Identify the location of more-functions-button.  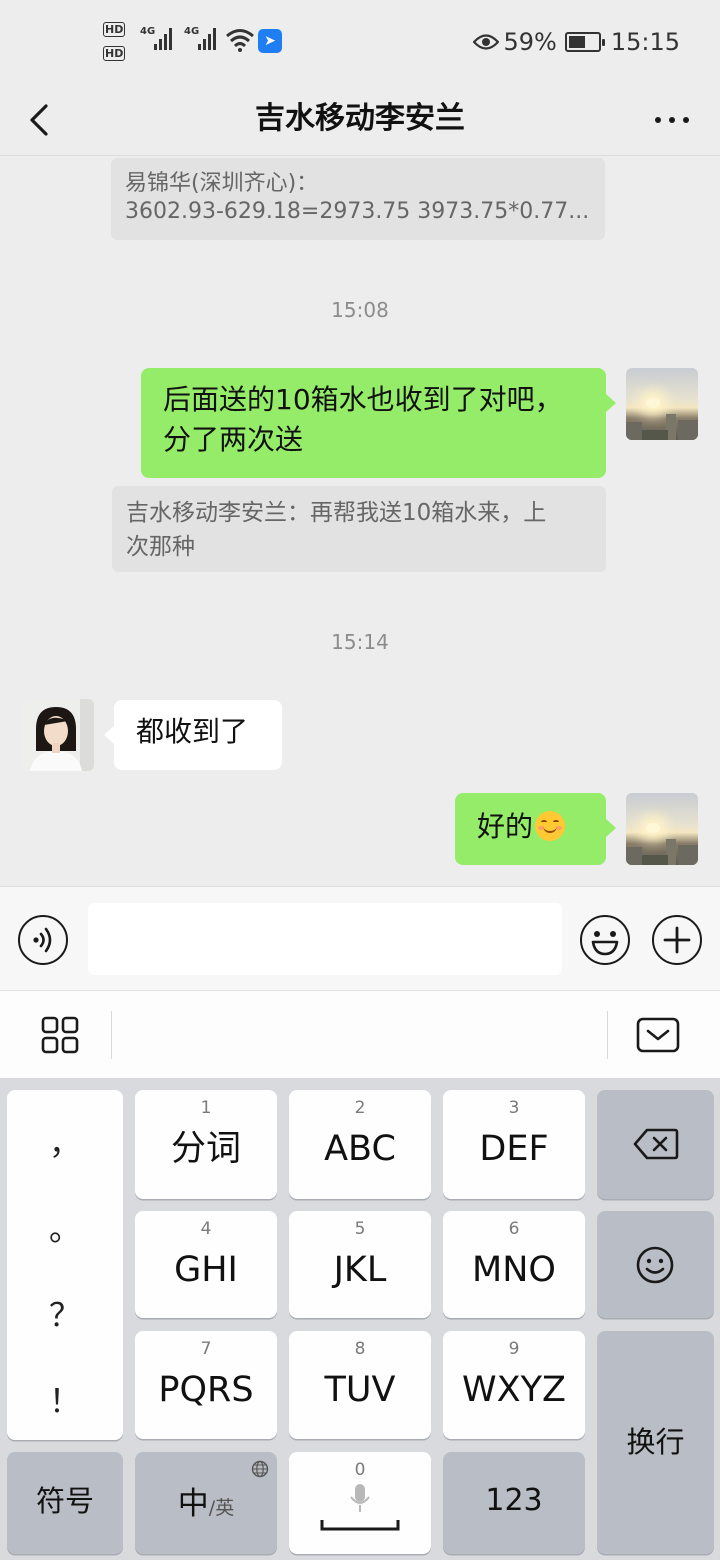
(677, 940).